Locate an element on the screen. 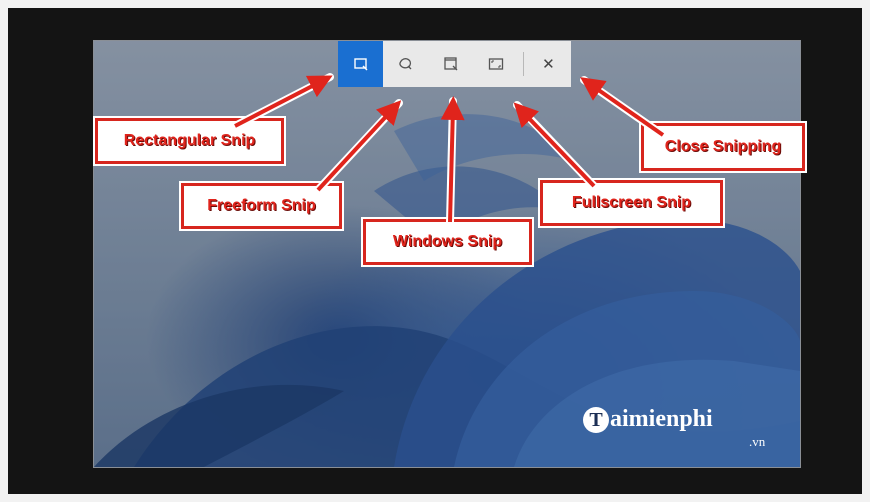  callout-label: Close Snipping is located at coordinates (723, 146).